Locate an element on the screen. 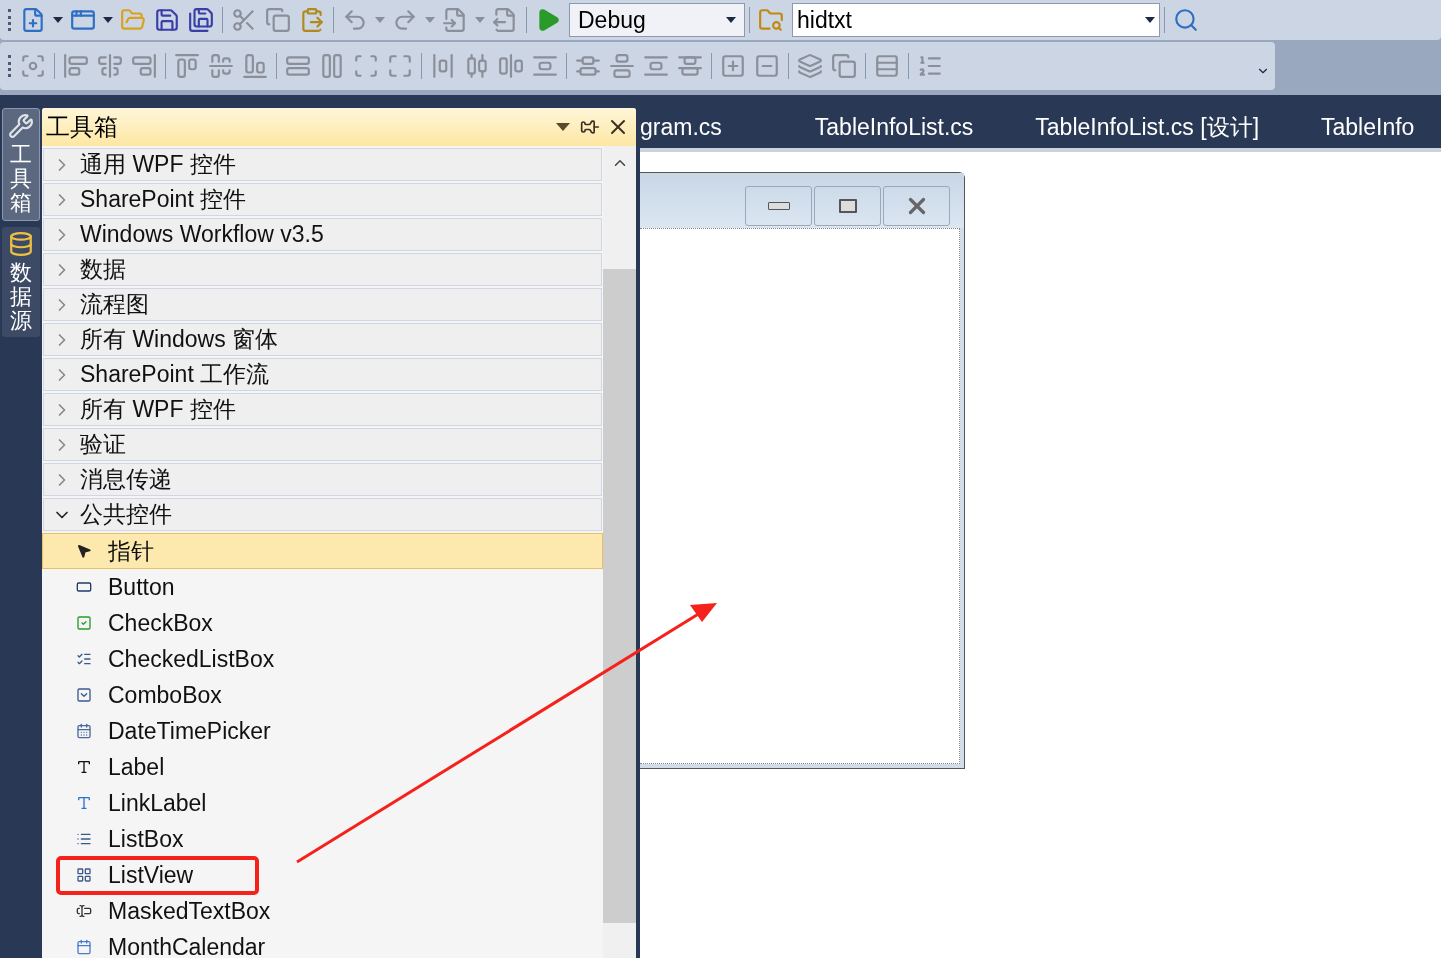  toolbox-item: DateTimePicker is located at coordinates (322, 731).